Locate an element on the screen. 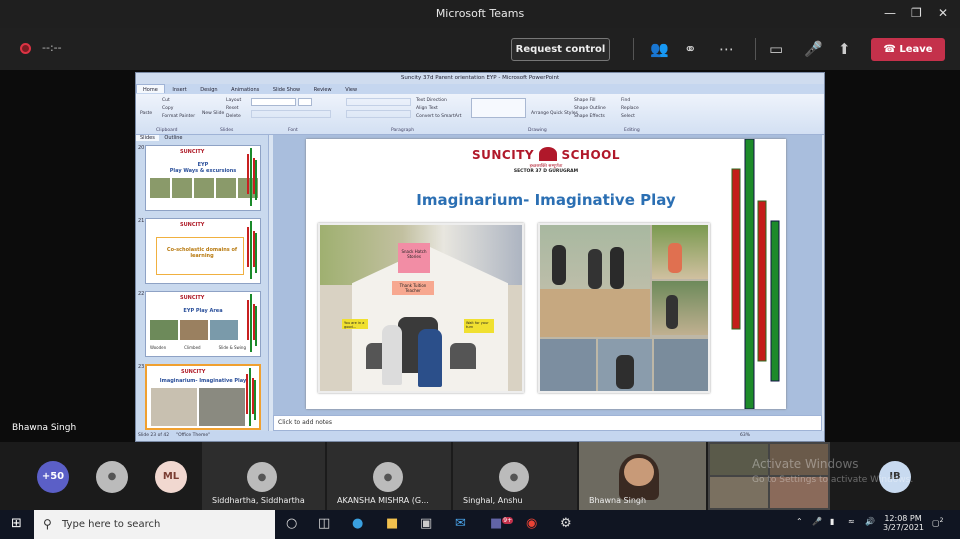  teams-icon: ■9+ is located at coordinates (502, 523).